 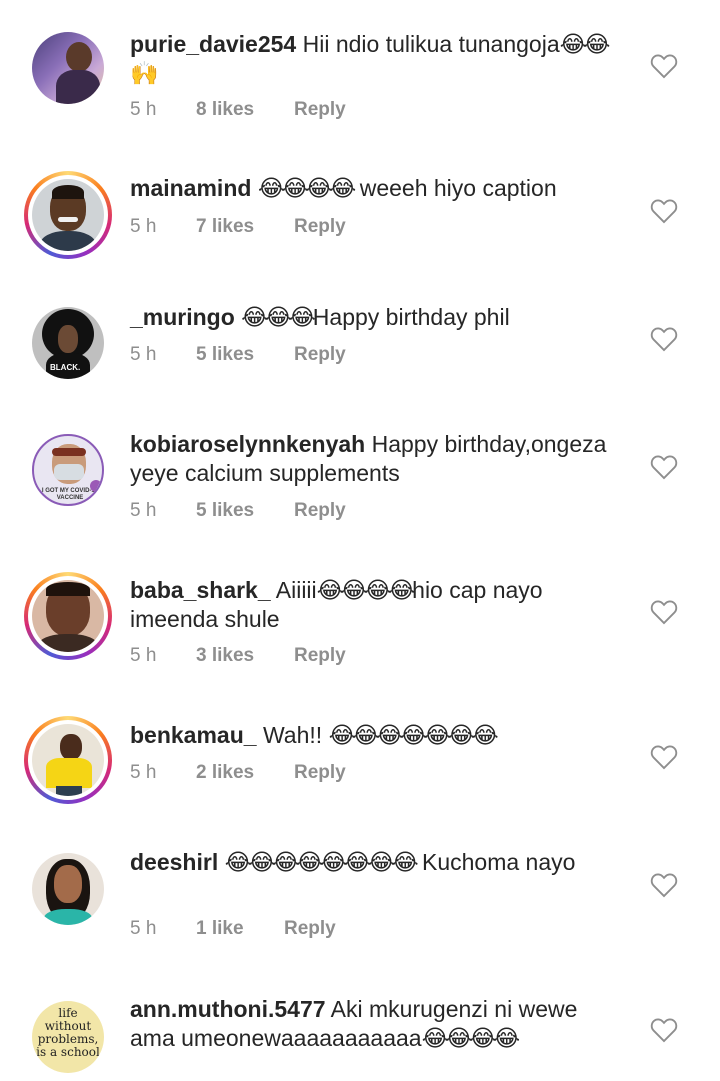 I want to click on comment-username: _muringo, so click(x=182, y=317).